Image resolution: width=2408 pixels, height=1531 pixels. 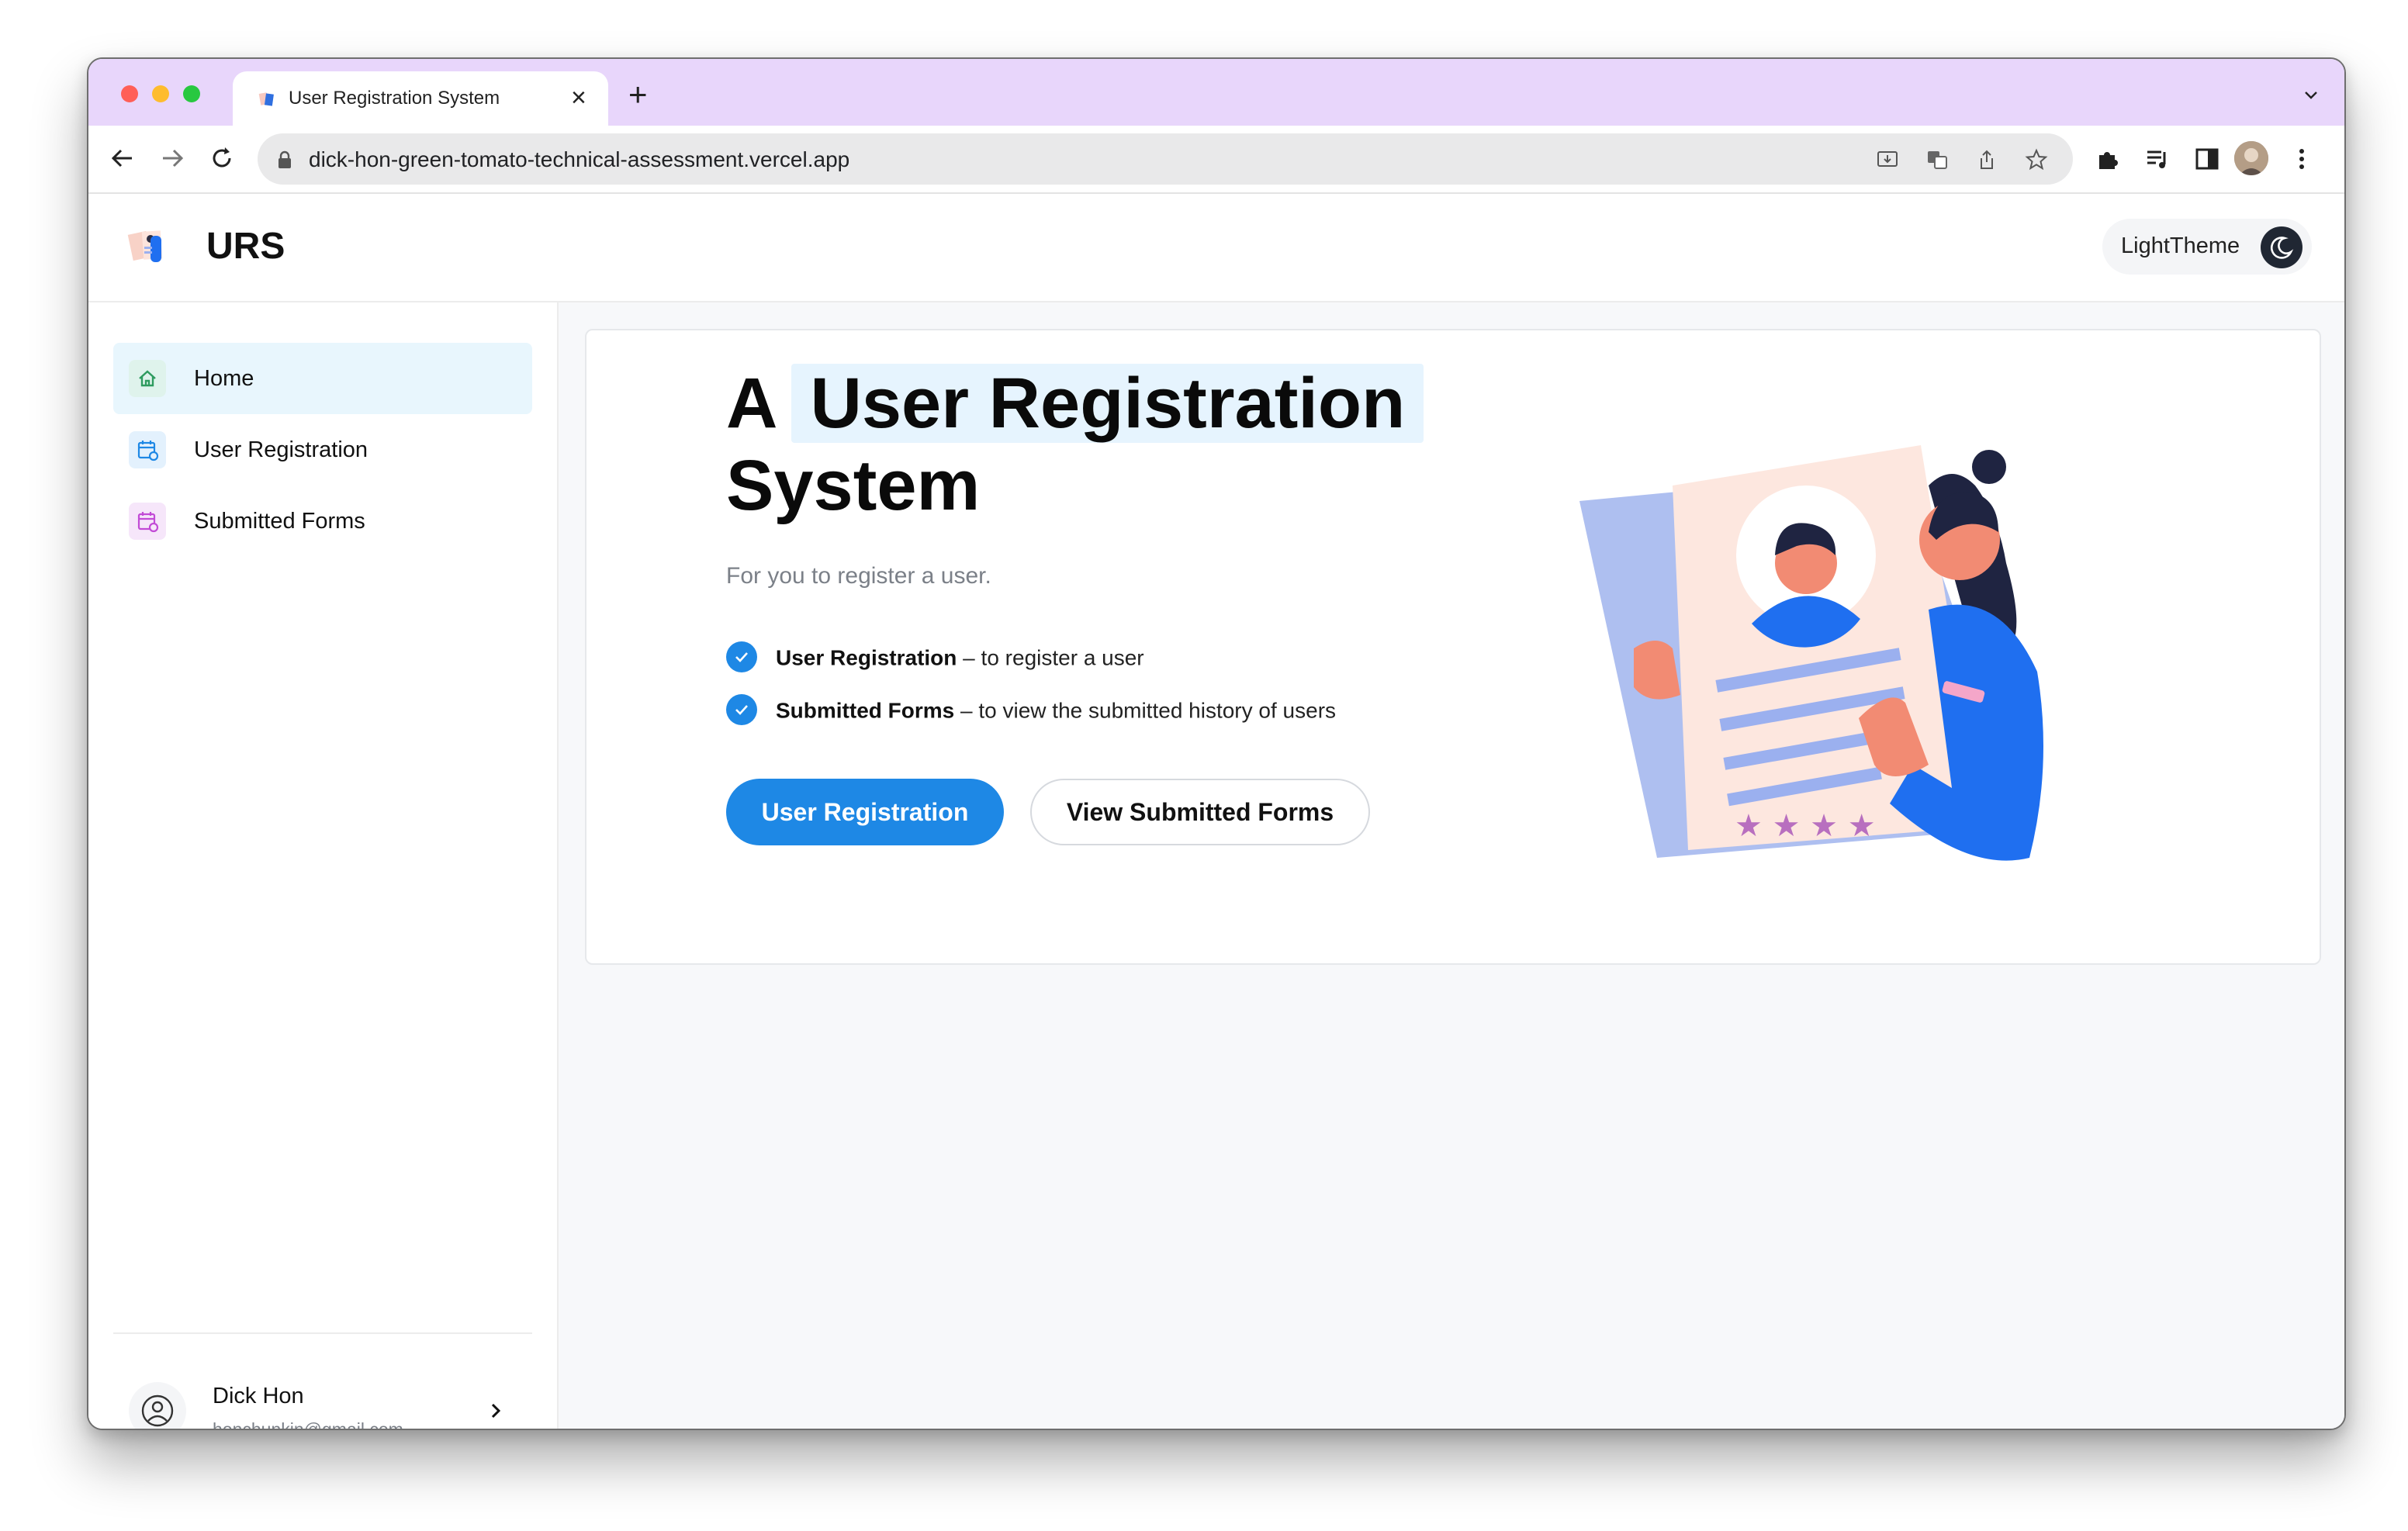 What do you see at coordinates (191, 93) in the screenshot?
I see `maximize-window-button` at bounding box center [191, 93].